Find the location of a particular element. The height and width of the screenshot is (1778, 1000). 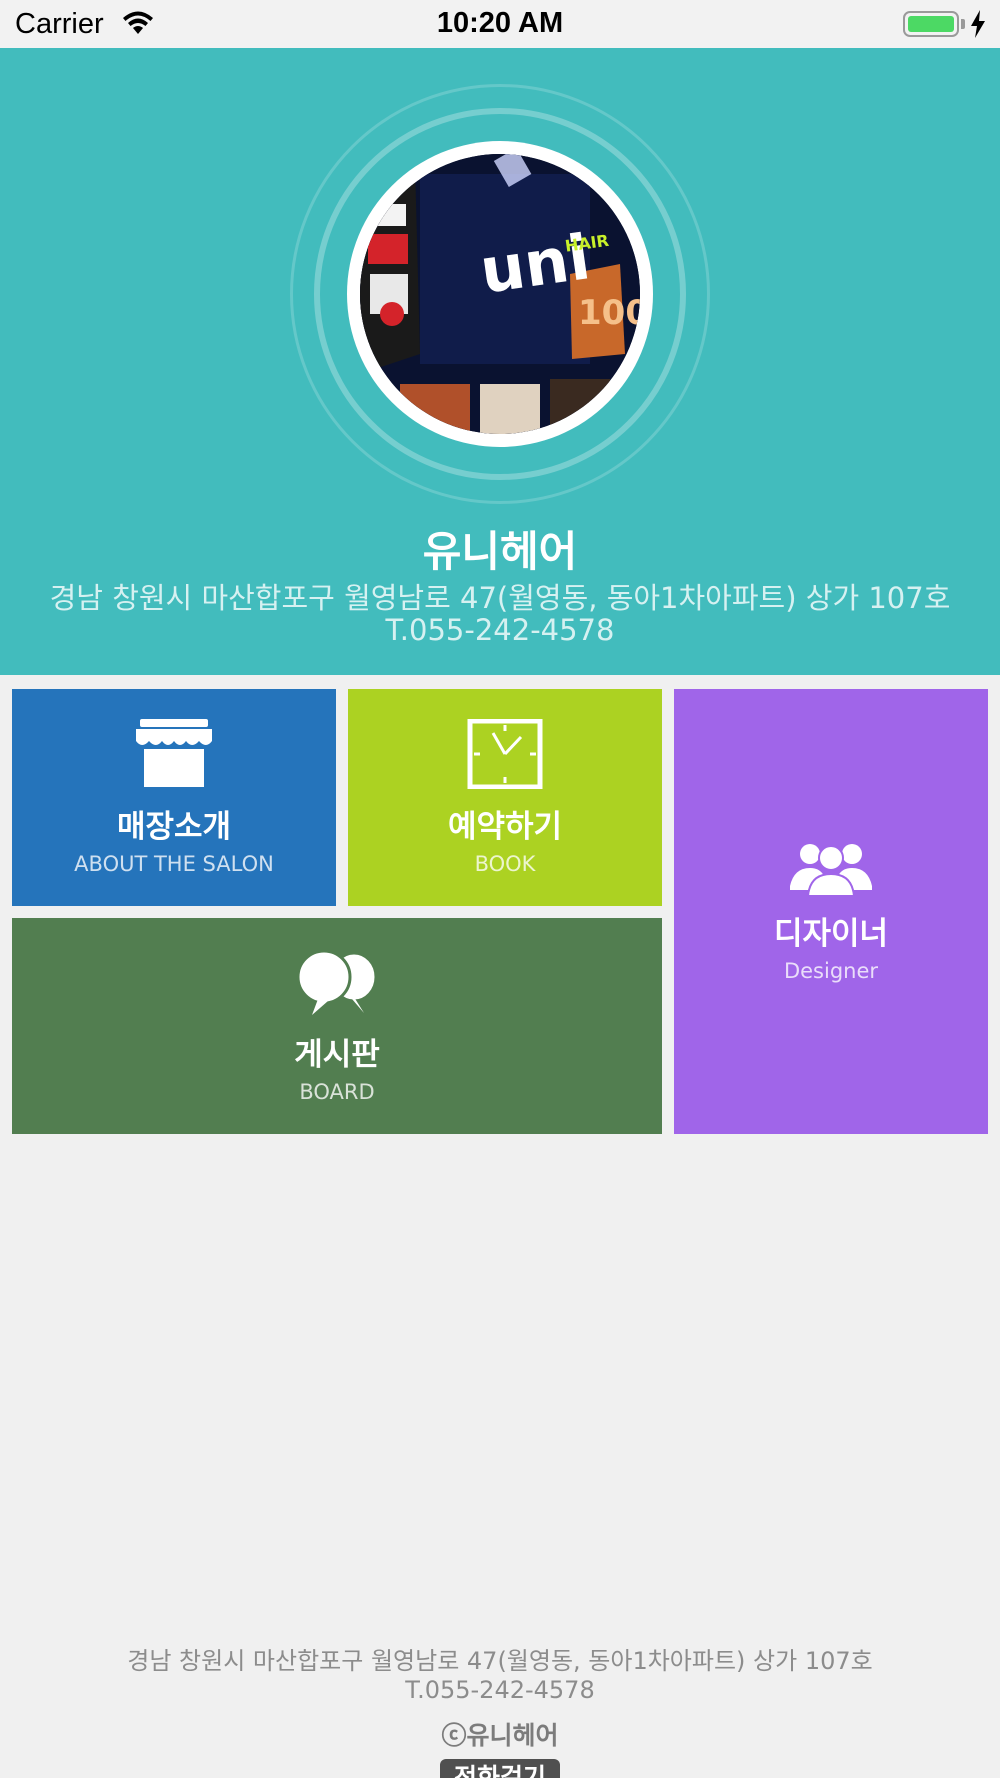

battery-tip is located at coordinates (963, 24).